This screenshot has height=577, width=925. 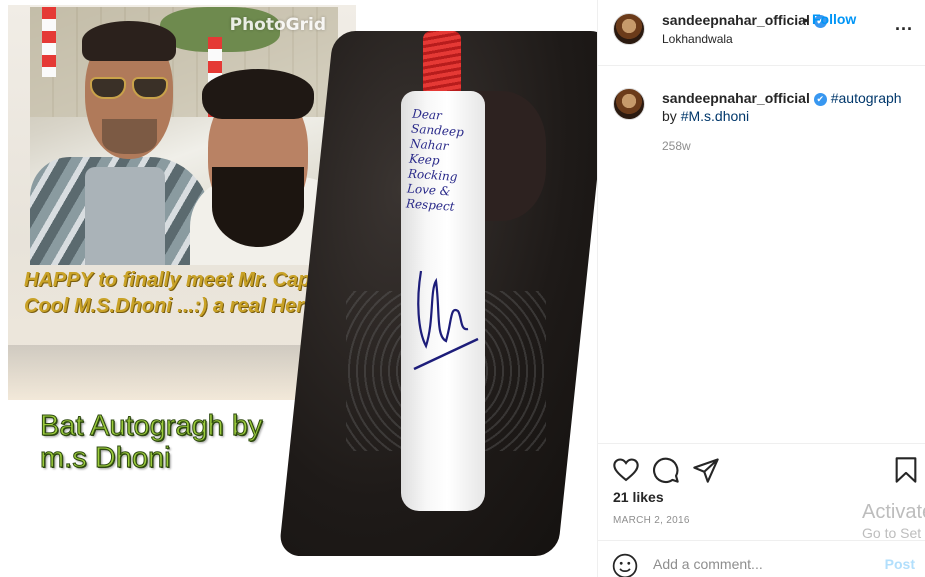 I want to click on follow-button: Follow, so click(x=834, y=19).